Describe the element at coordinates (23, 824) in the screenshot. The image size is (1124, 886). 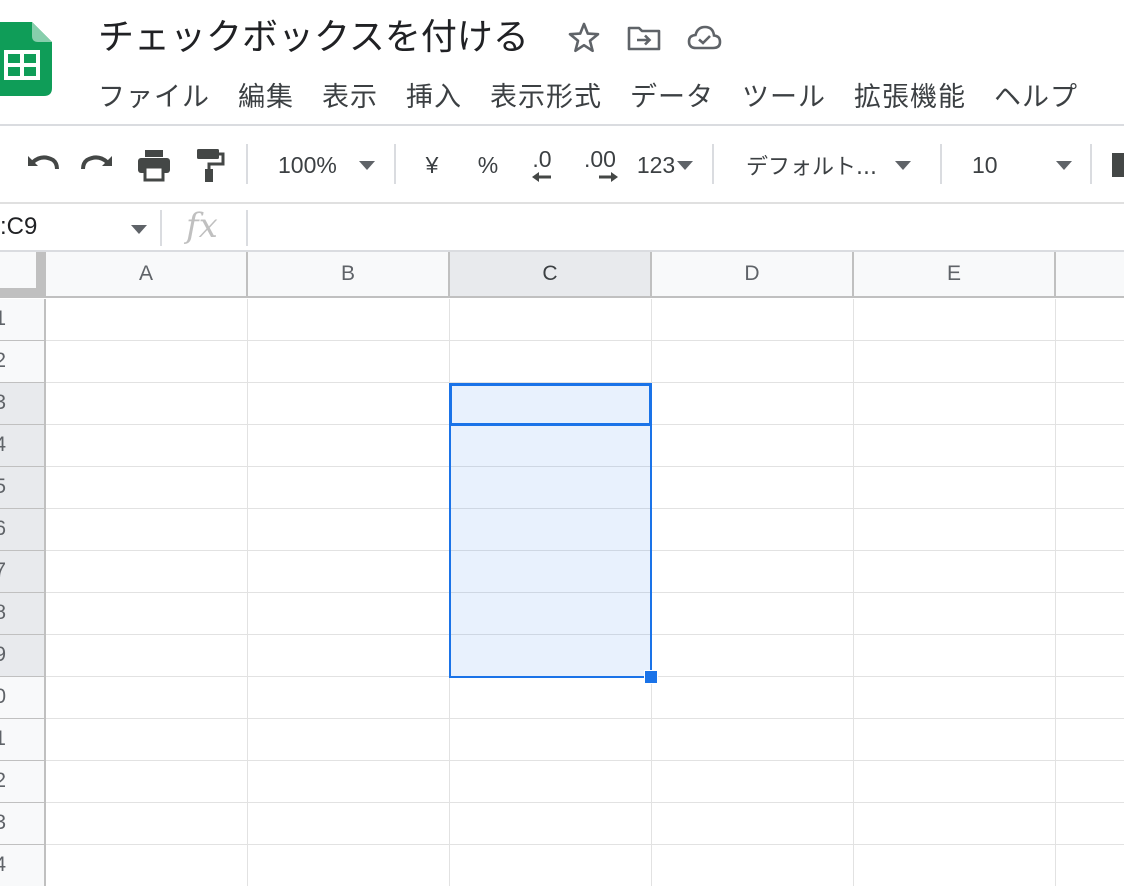
I see `row-header-13: 13` at that location.